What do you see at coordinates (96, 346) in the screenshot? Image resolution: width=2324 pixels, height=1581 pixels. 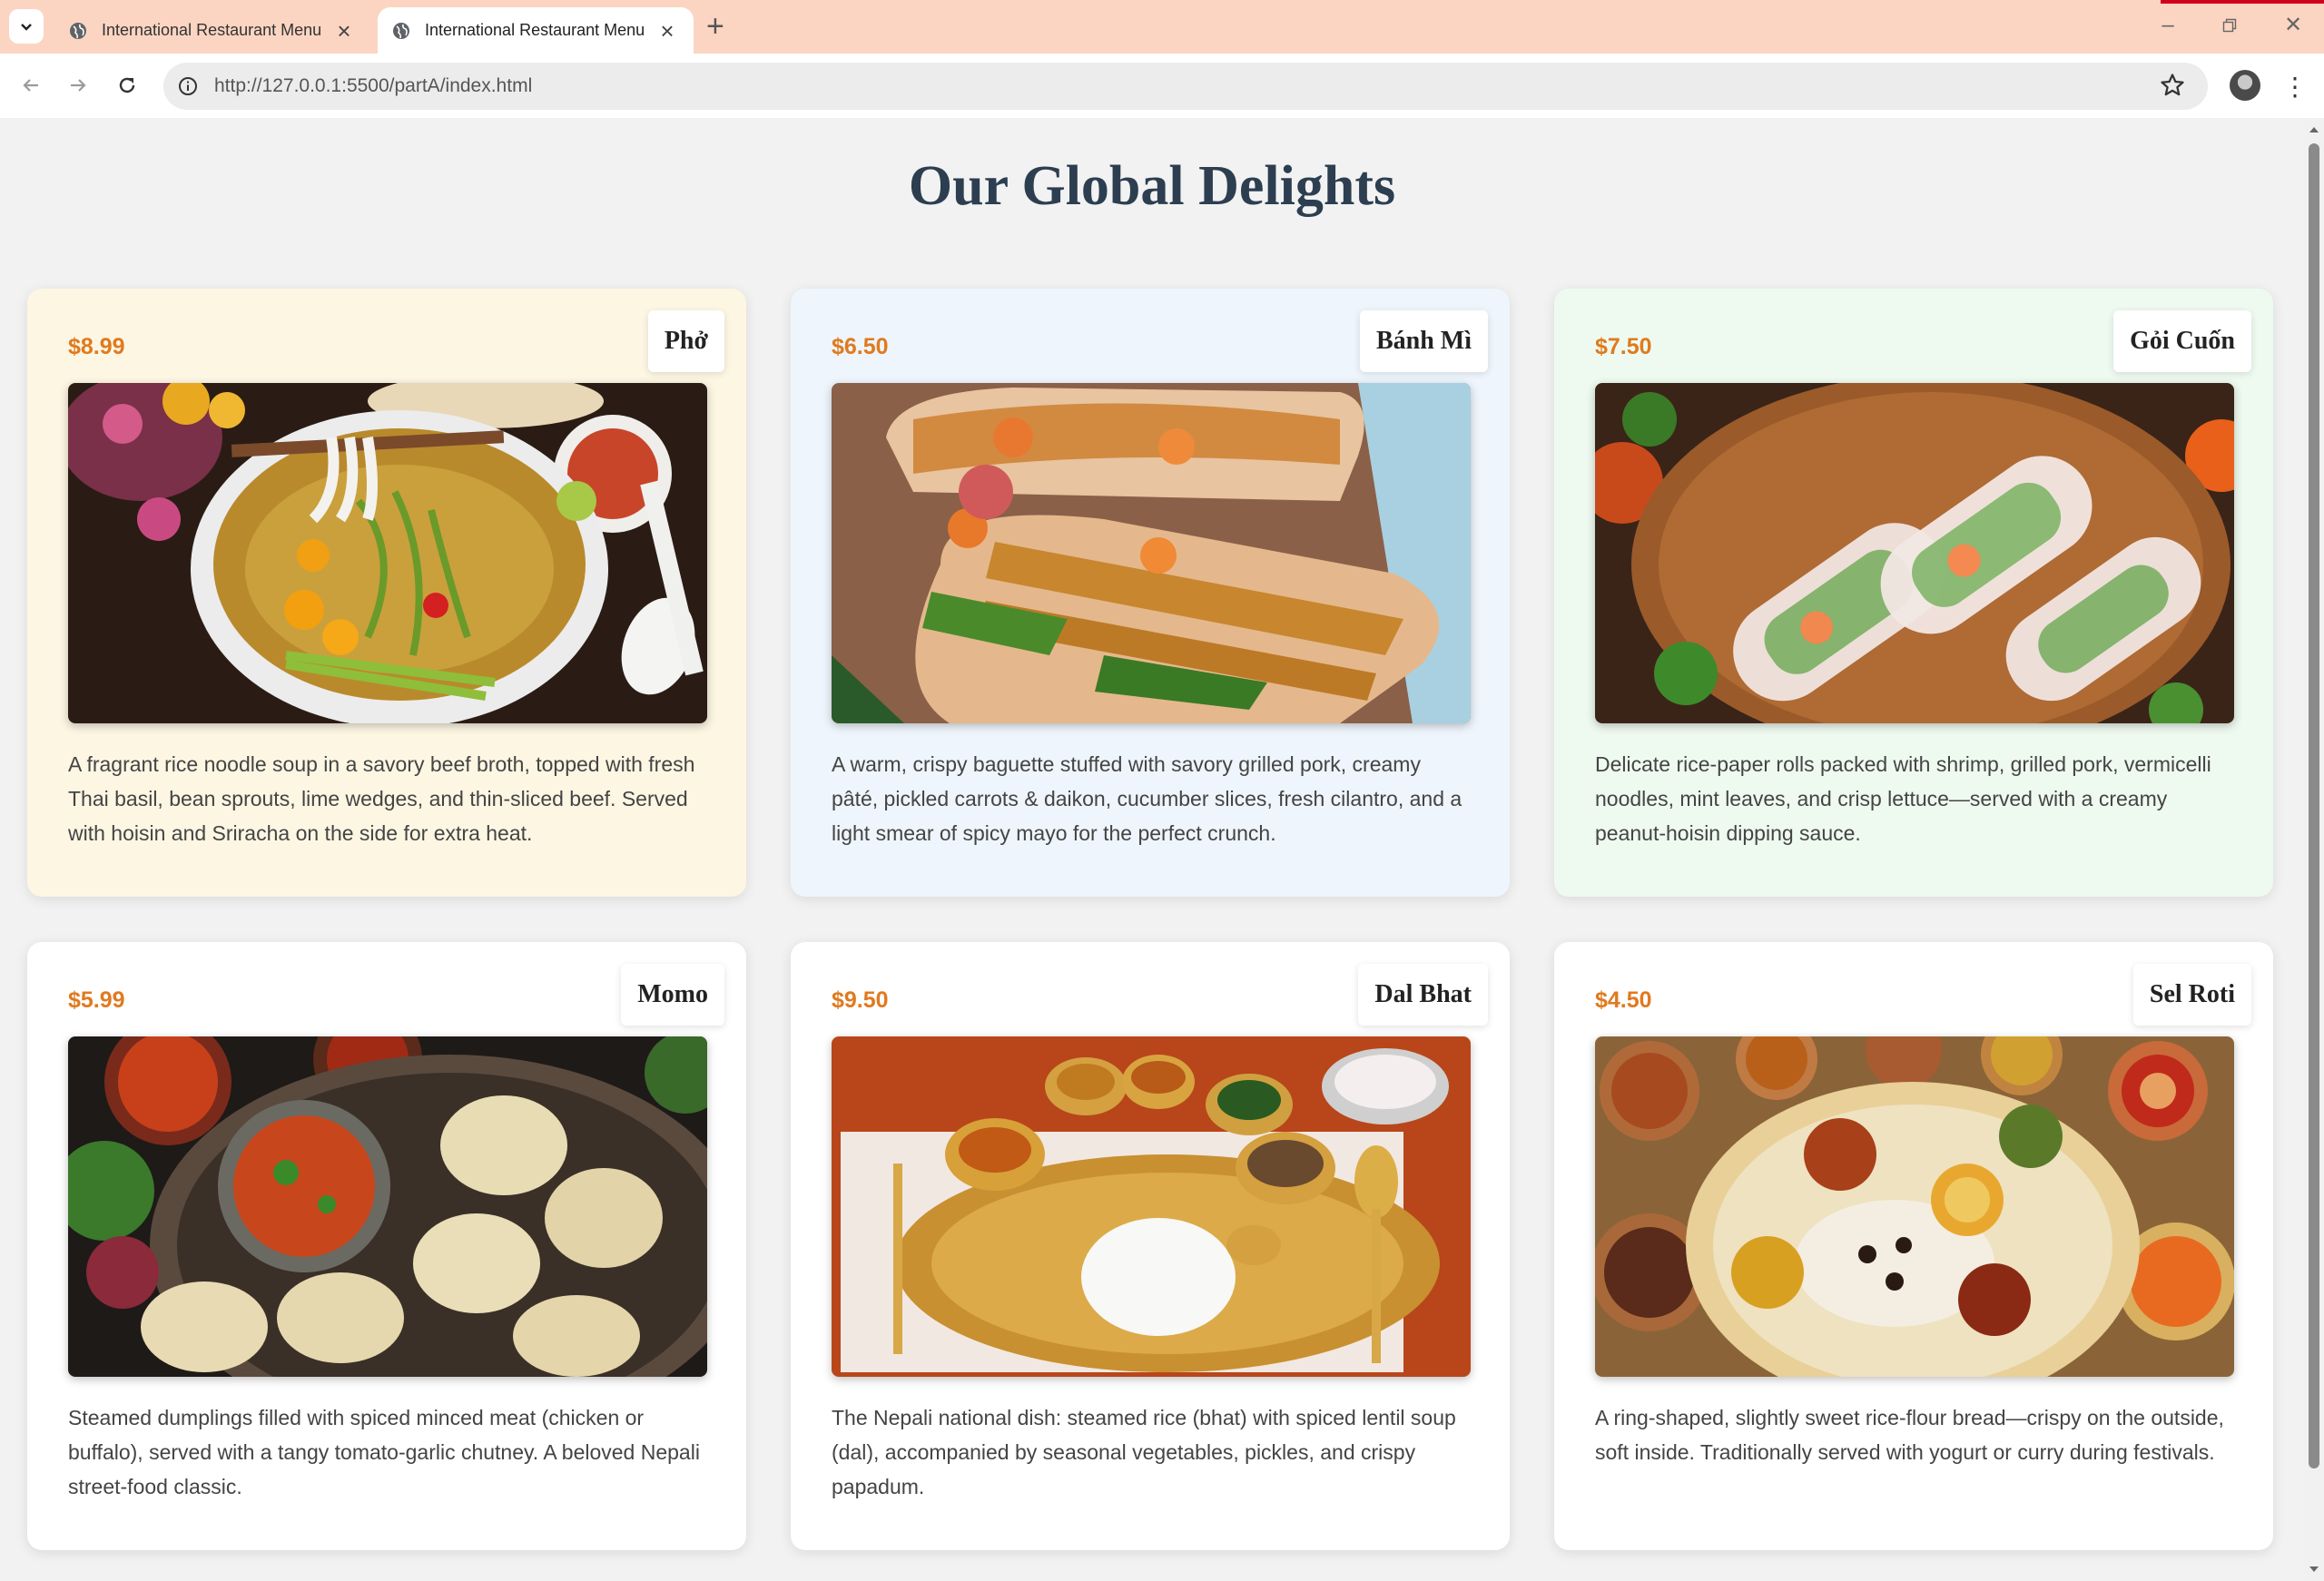 I see `dish-price: $8.99` at bounding box center [96, 346].